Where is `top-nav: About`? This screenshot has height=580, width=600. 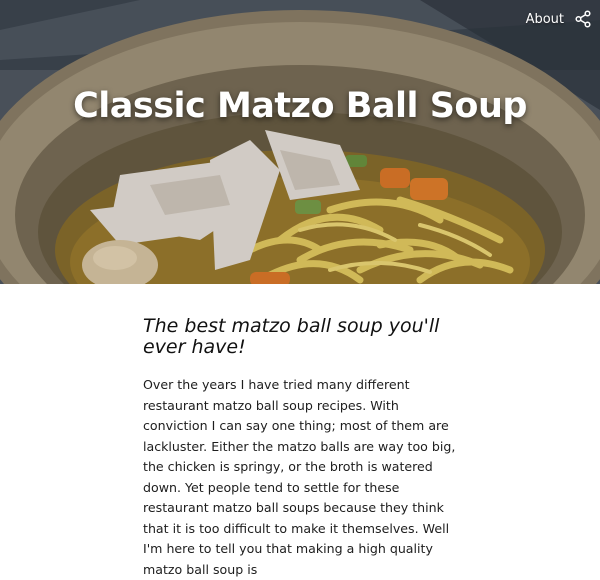
top-nav: About is located at coordinates (559, 19).